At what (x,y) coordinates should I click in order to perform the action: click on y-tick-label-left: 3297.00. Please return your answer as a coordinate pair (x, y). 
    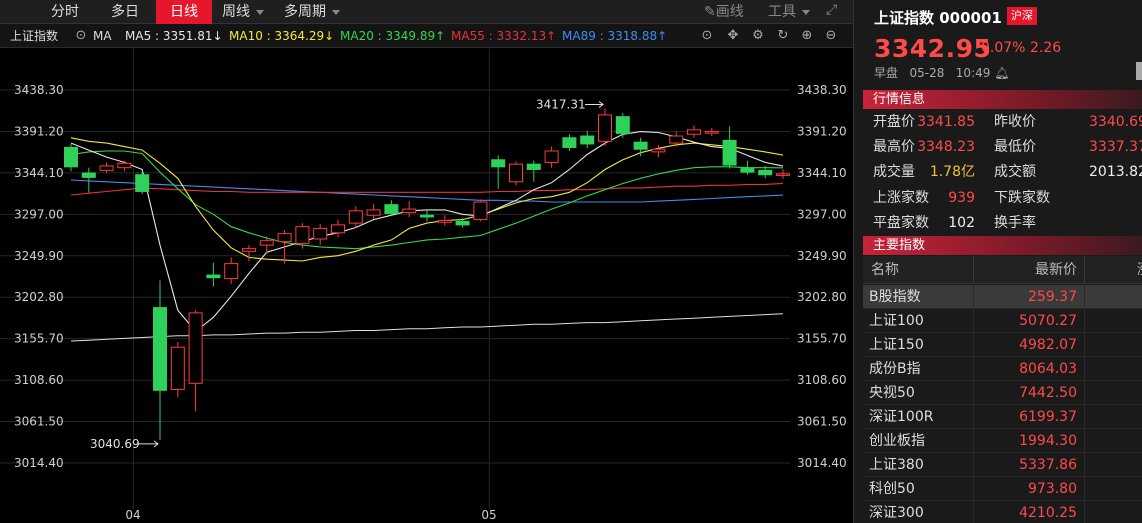
    Looking at the image, I should click on (39, 214).